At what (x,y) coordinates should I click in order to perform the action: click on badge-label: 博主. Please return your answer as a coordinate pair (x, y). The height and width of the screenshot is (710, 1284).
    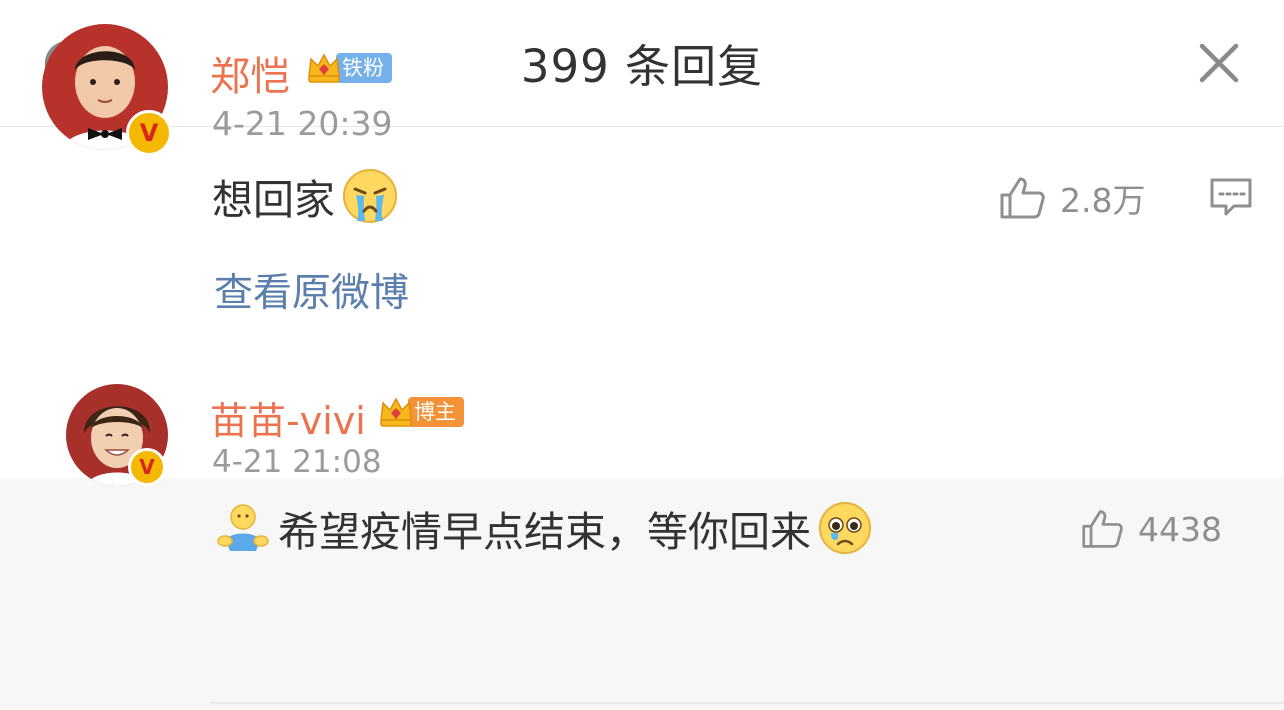
    Looking at the image, I should click on (436, 412).